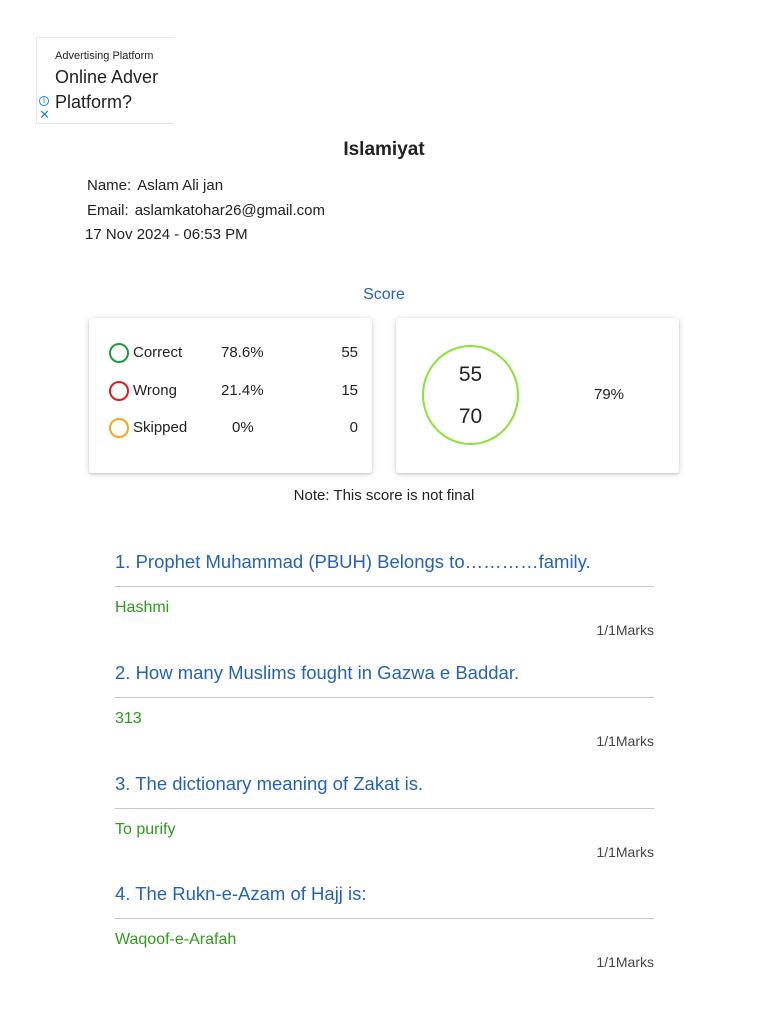  I want to click on answer-text: Waqoof-e-Arafah, so click(176, 939).